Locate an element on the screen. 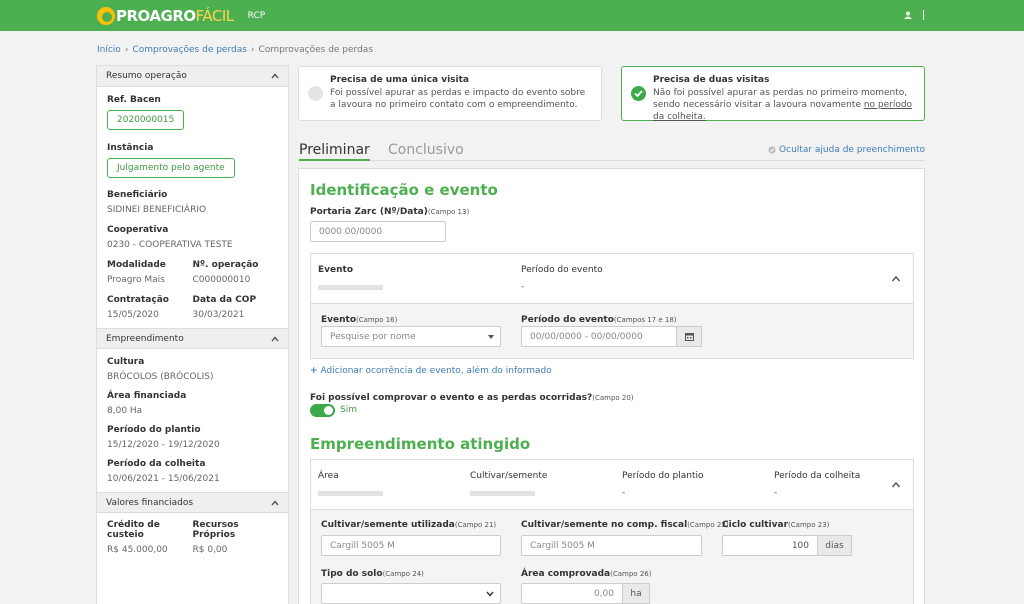 This screenshot has height=604, width=1024. area-comprovada-unit: ha is located at coordinates (636, 593).